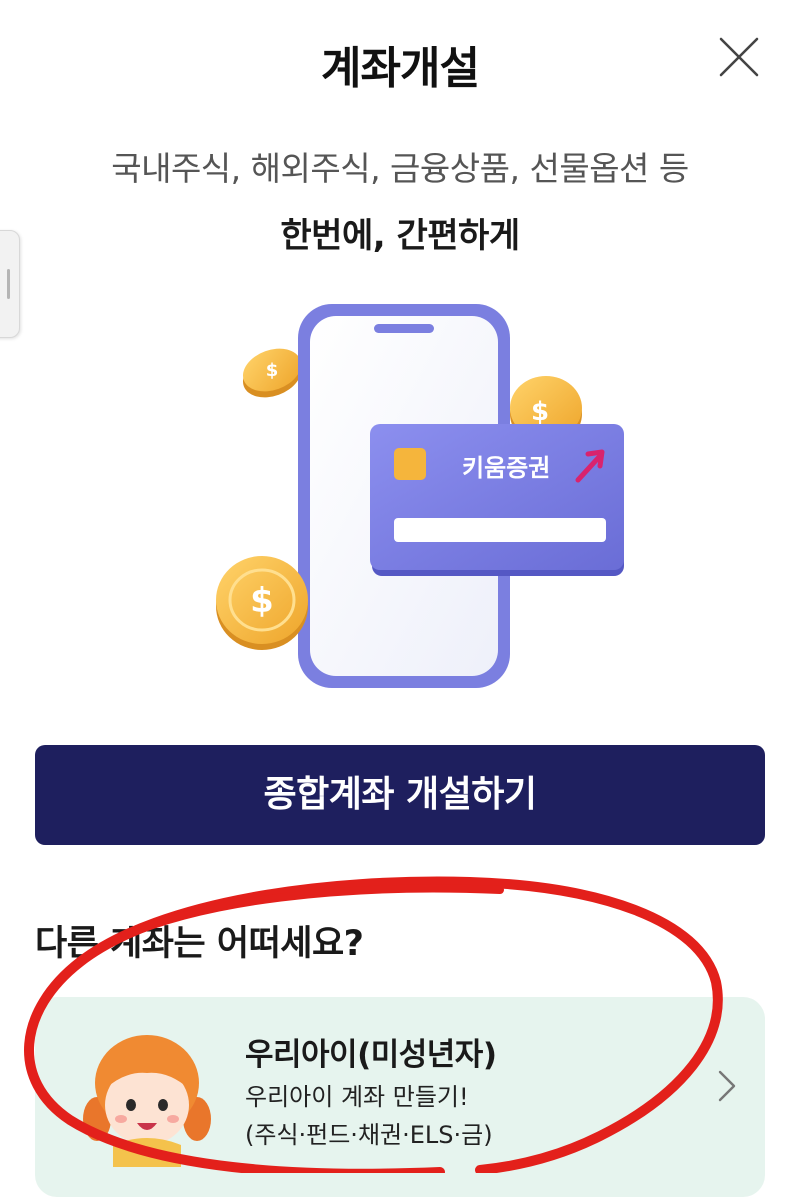  I want to click on card-brand-label: 키움증권, so click(506, 468).